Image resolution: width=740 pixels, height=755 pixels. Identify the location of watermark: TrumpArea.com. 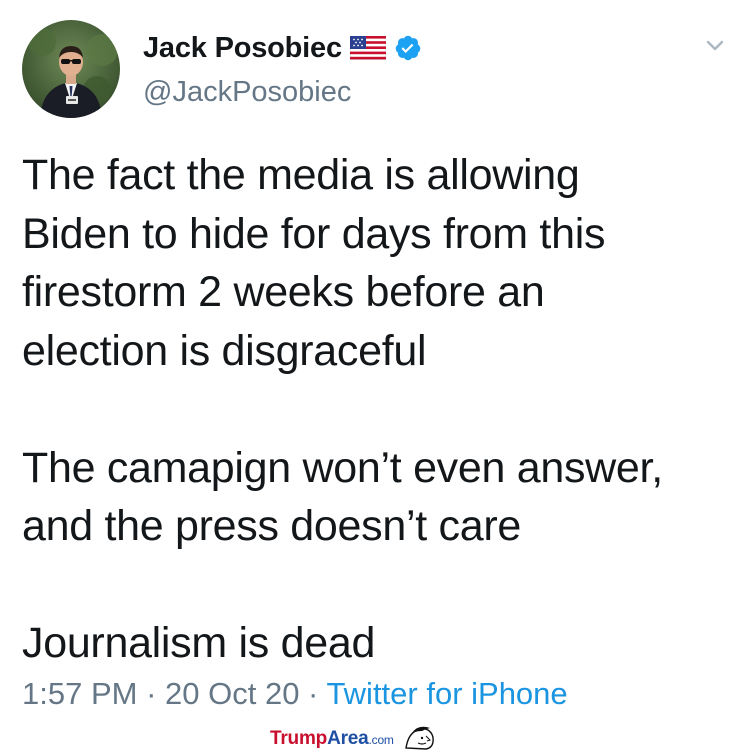
(355, 736).